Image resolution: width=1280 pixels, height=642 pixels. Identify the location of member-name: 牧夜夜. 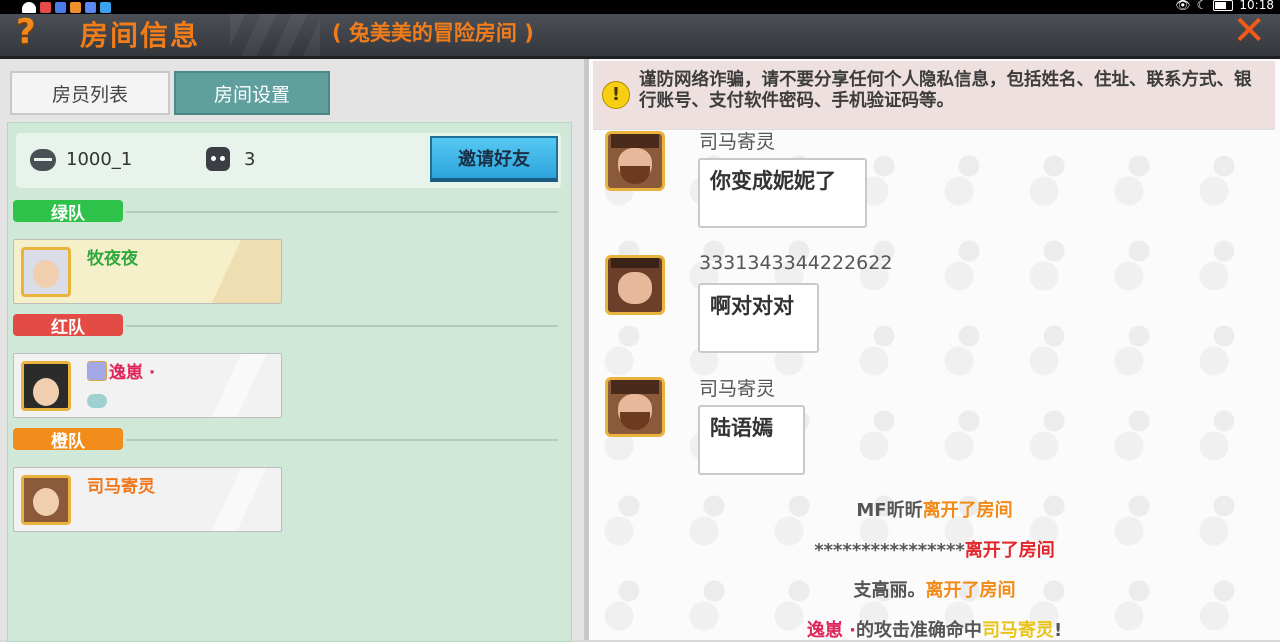
(112, 259).